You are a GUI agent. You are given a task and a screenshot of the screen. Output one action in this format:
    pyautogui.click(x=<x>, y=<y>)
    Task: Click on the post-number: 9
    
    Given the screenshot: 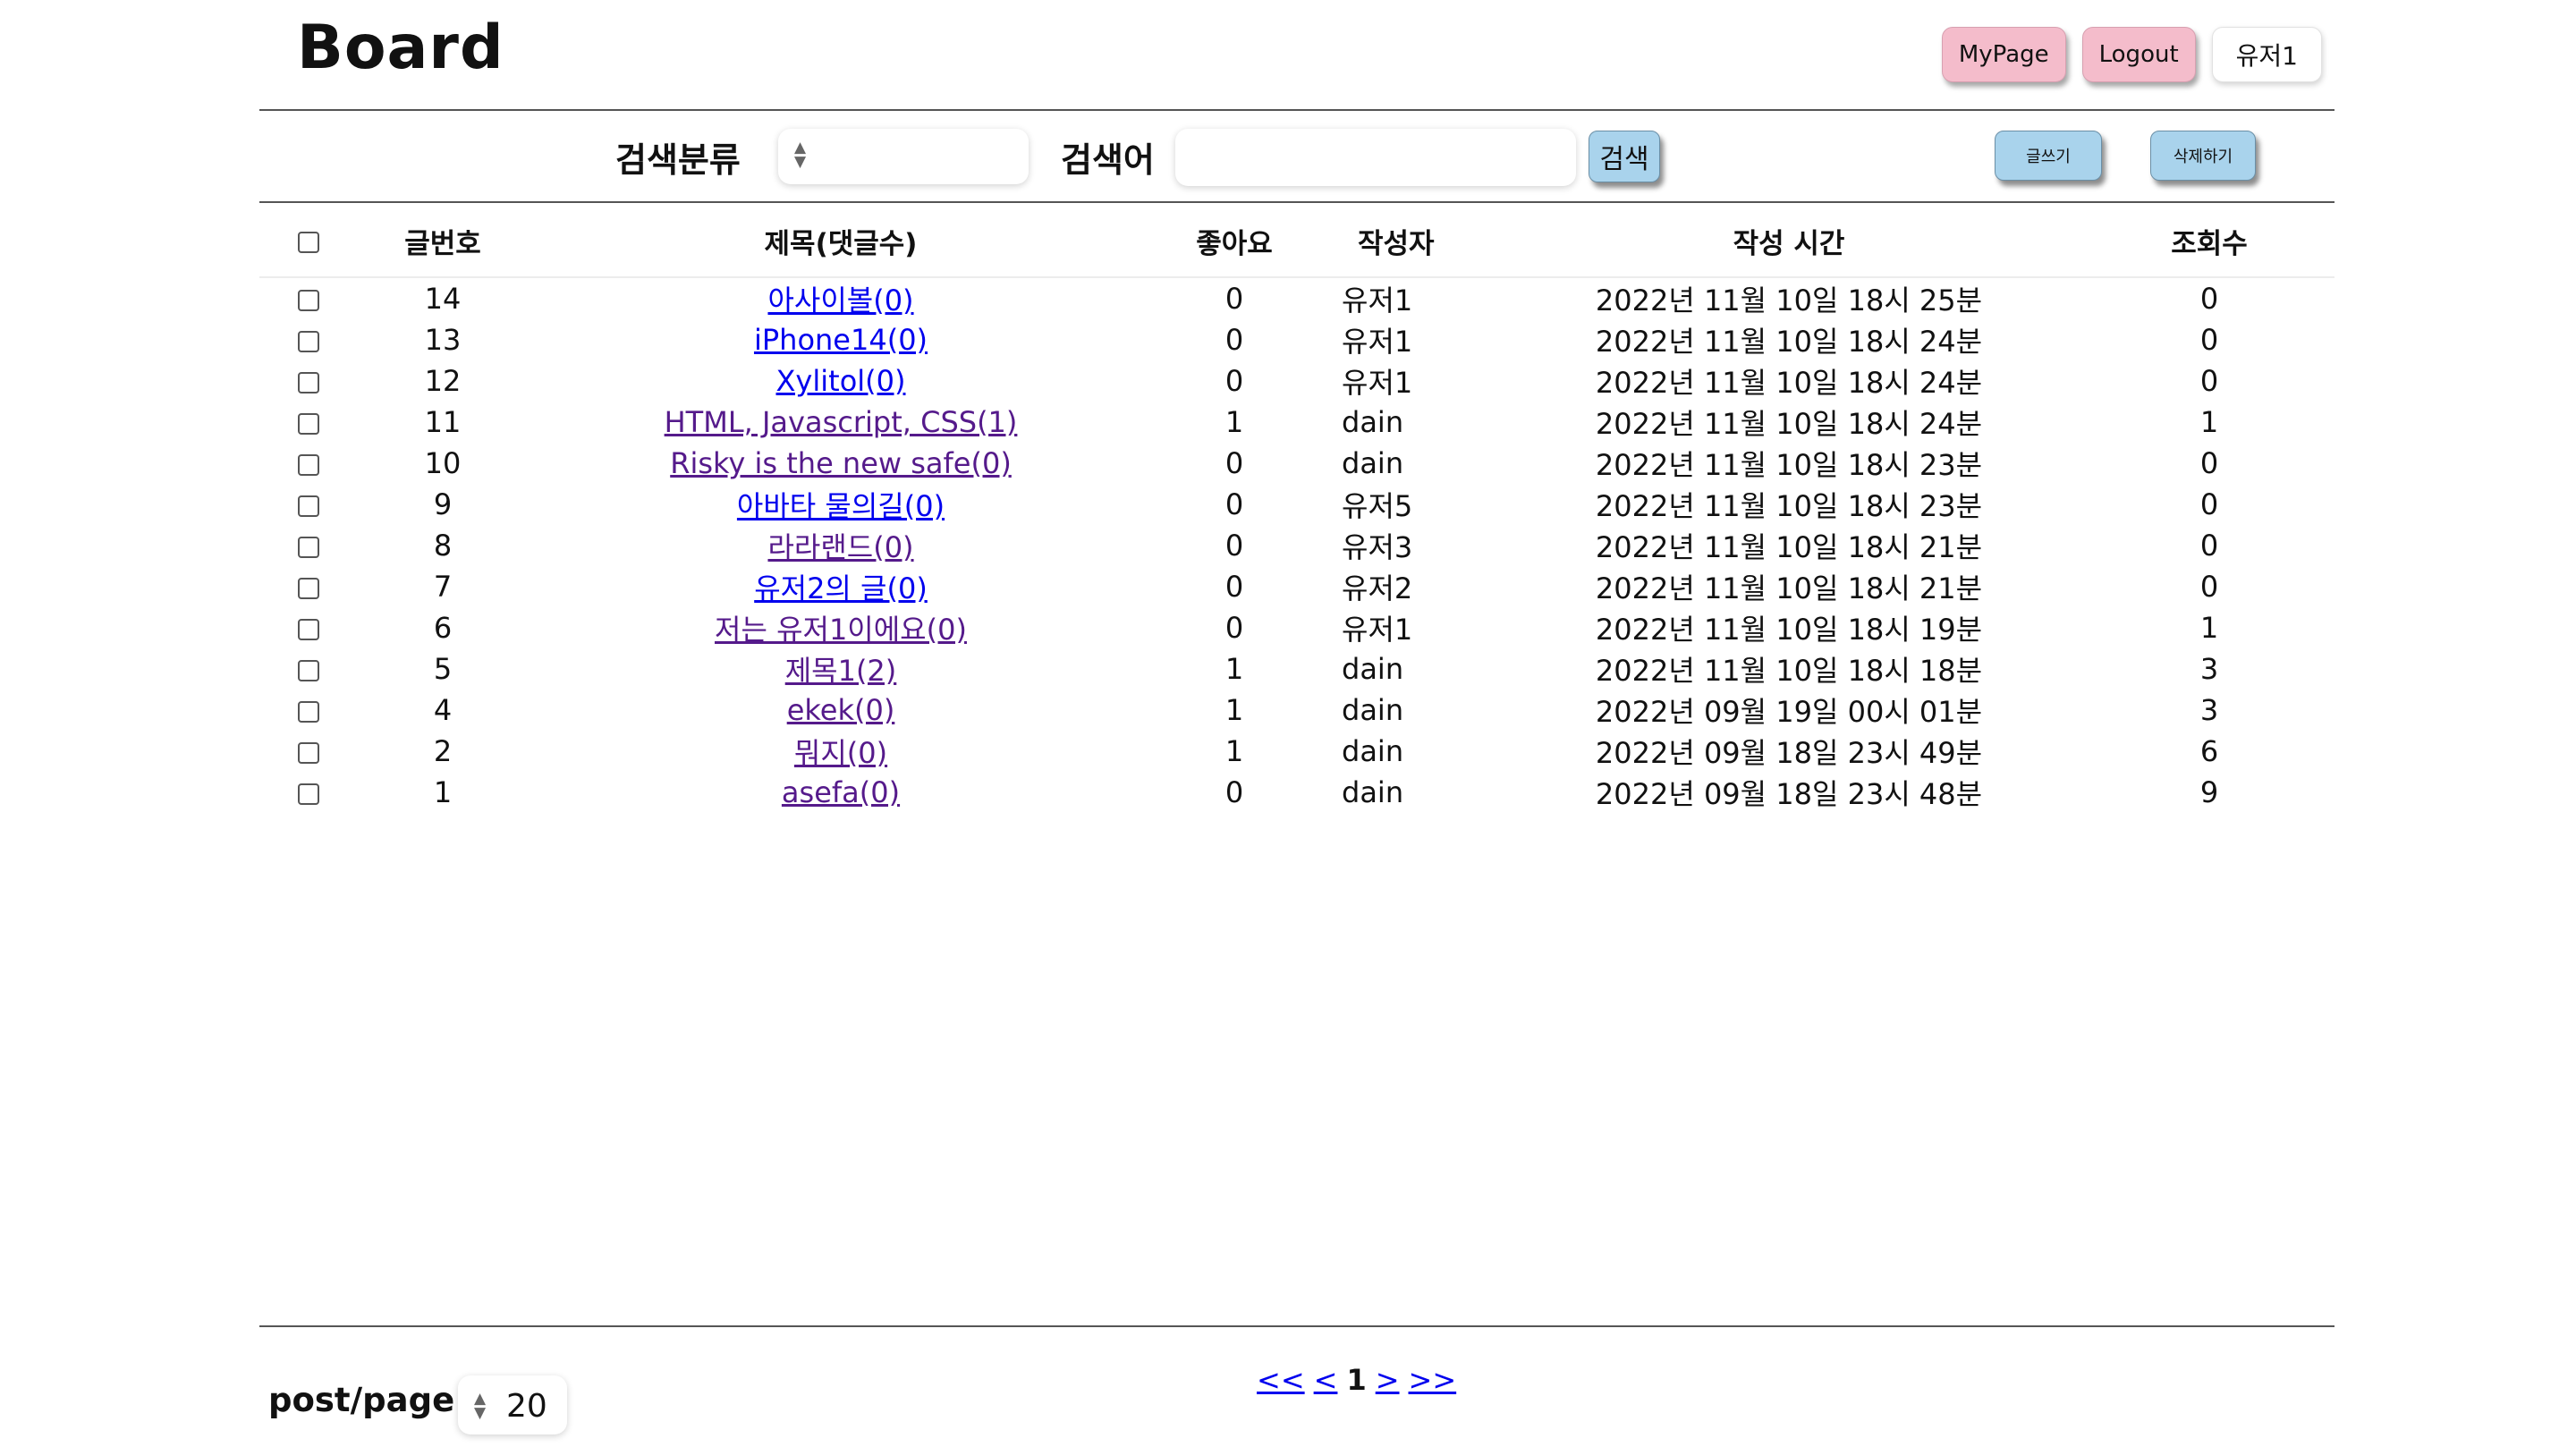 What is the action you would take?
    pyautogui.click(x=443, y=504)
    